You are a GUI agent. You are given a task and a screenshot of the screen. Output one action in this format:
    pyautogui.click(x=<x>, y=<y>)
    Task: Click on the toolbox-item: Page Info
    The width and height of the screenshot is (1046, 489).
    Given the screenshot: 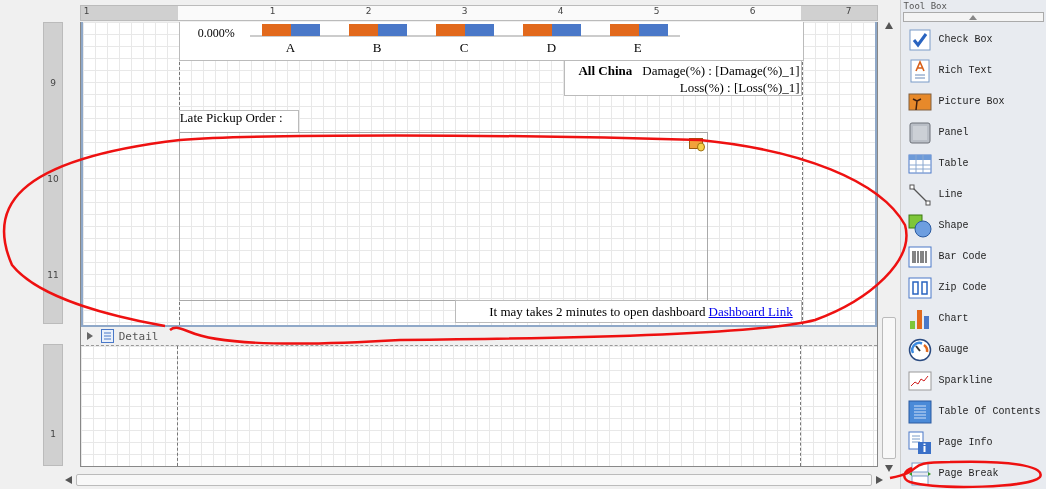 What is the action you would take?
    pyautogui.click(x=973, y=442)
    